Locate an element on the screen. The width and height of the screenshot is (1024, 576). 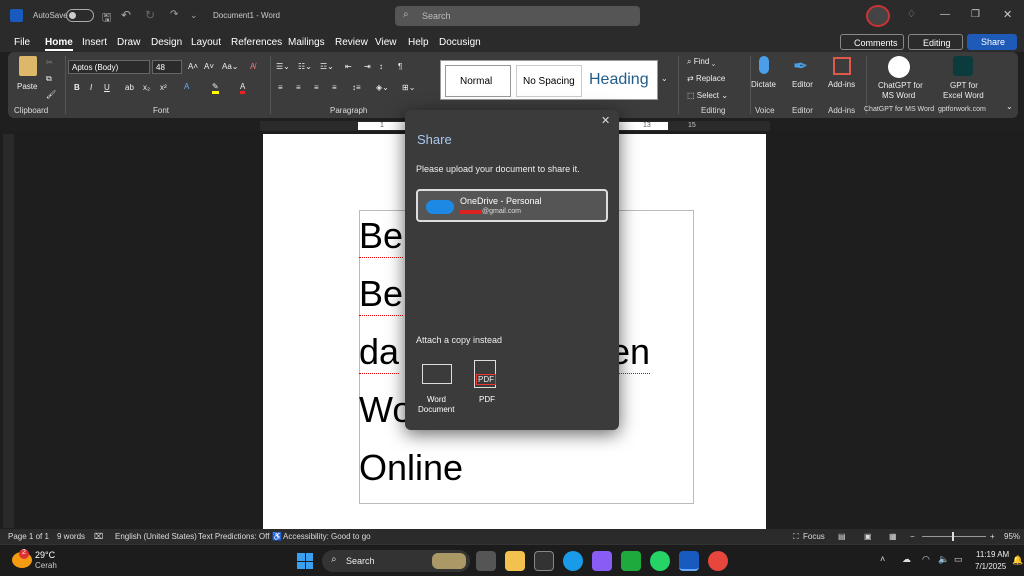
editor-icon: ✒ is located at coordinates (800, 66).